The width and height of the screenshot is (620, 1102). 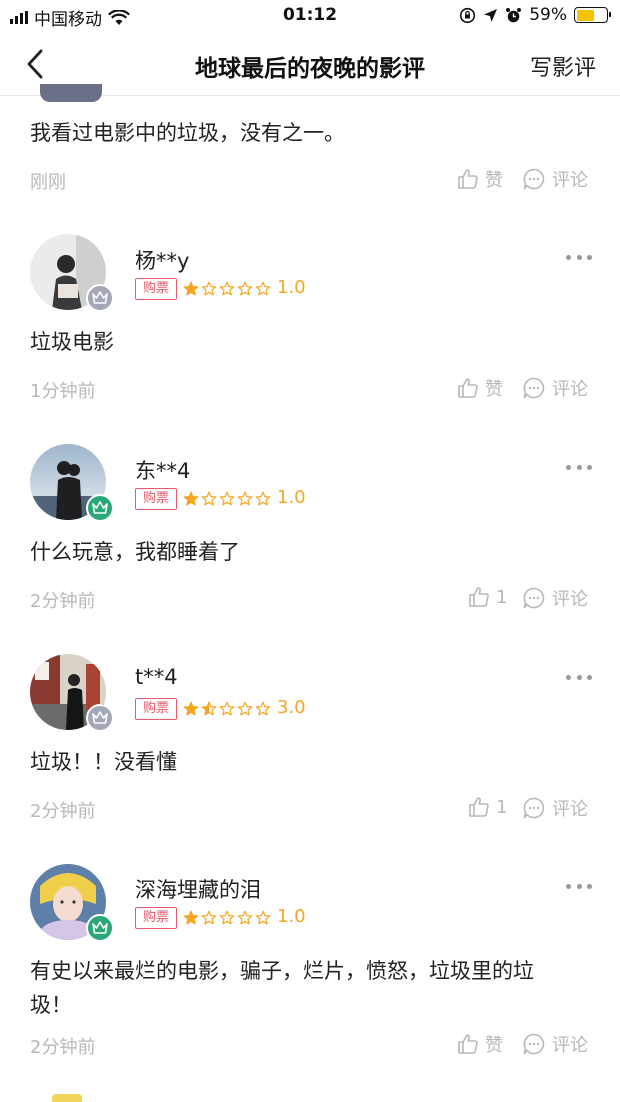 What do you see at coordinates (63, 391) in the screenshot?
I see `review-time: 1分钟前` at bounding box center [63, 391].